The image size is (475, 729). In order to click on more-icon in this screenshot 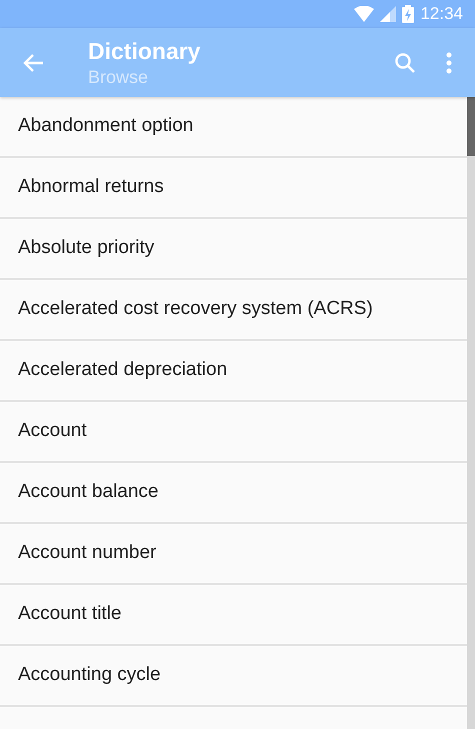, I will do `click(449, 63)`.